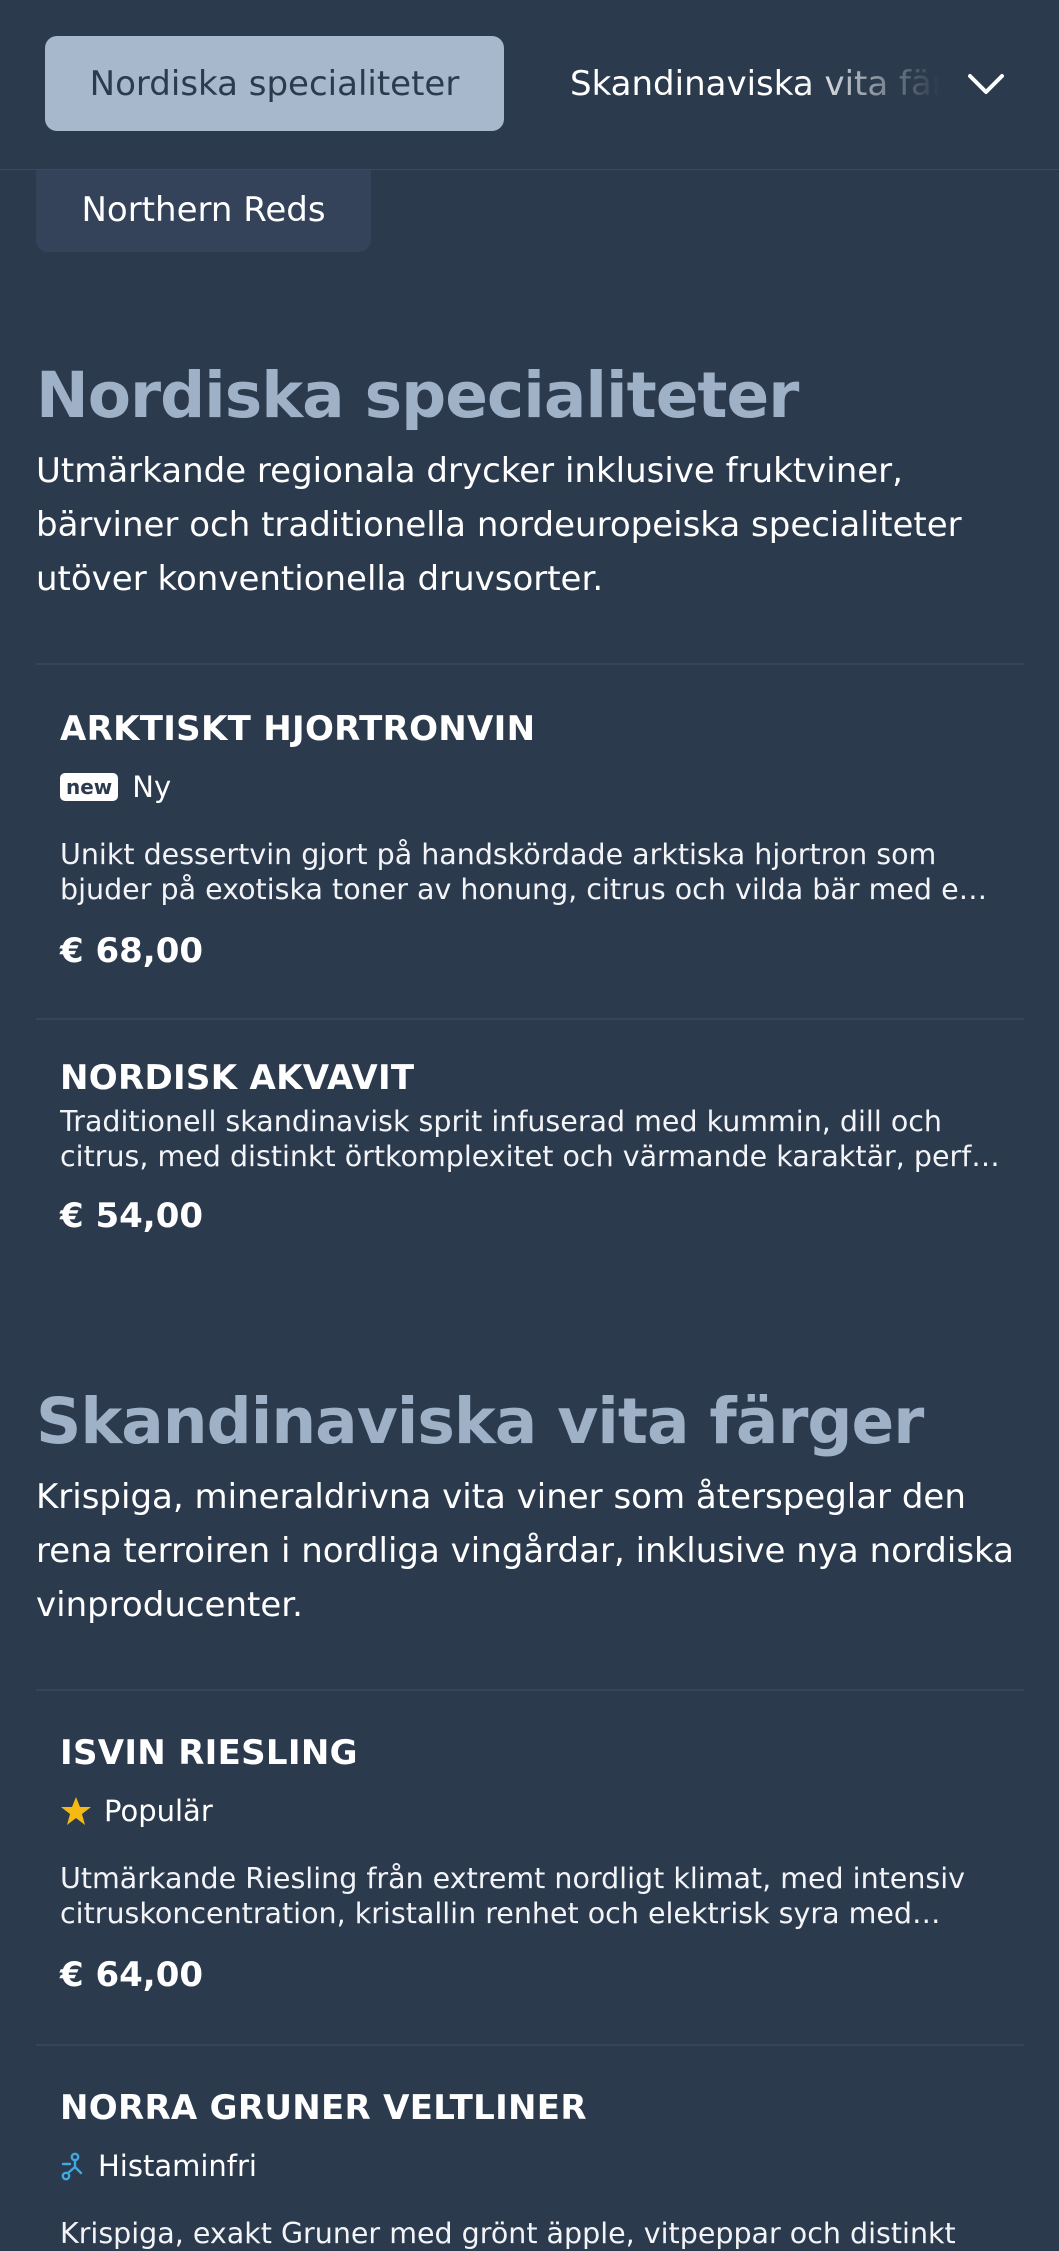 This screenshot has height=2251, width=1059. What do you see at coordinates (530, 787) in the screenshot?
I see `item-badge: new Ny` at bounding box center [530, 787].